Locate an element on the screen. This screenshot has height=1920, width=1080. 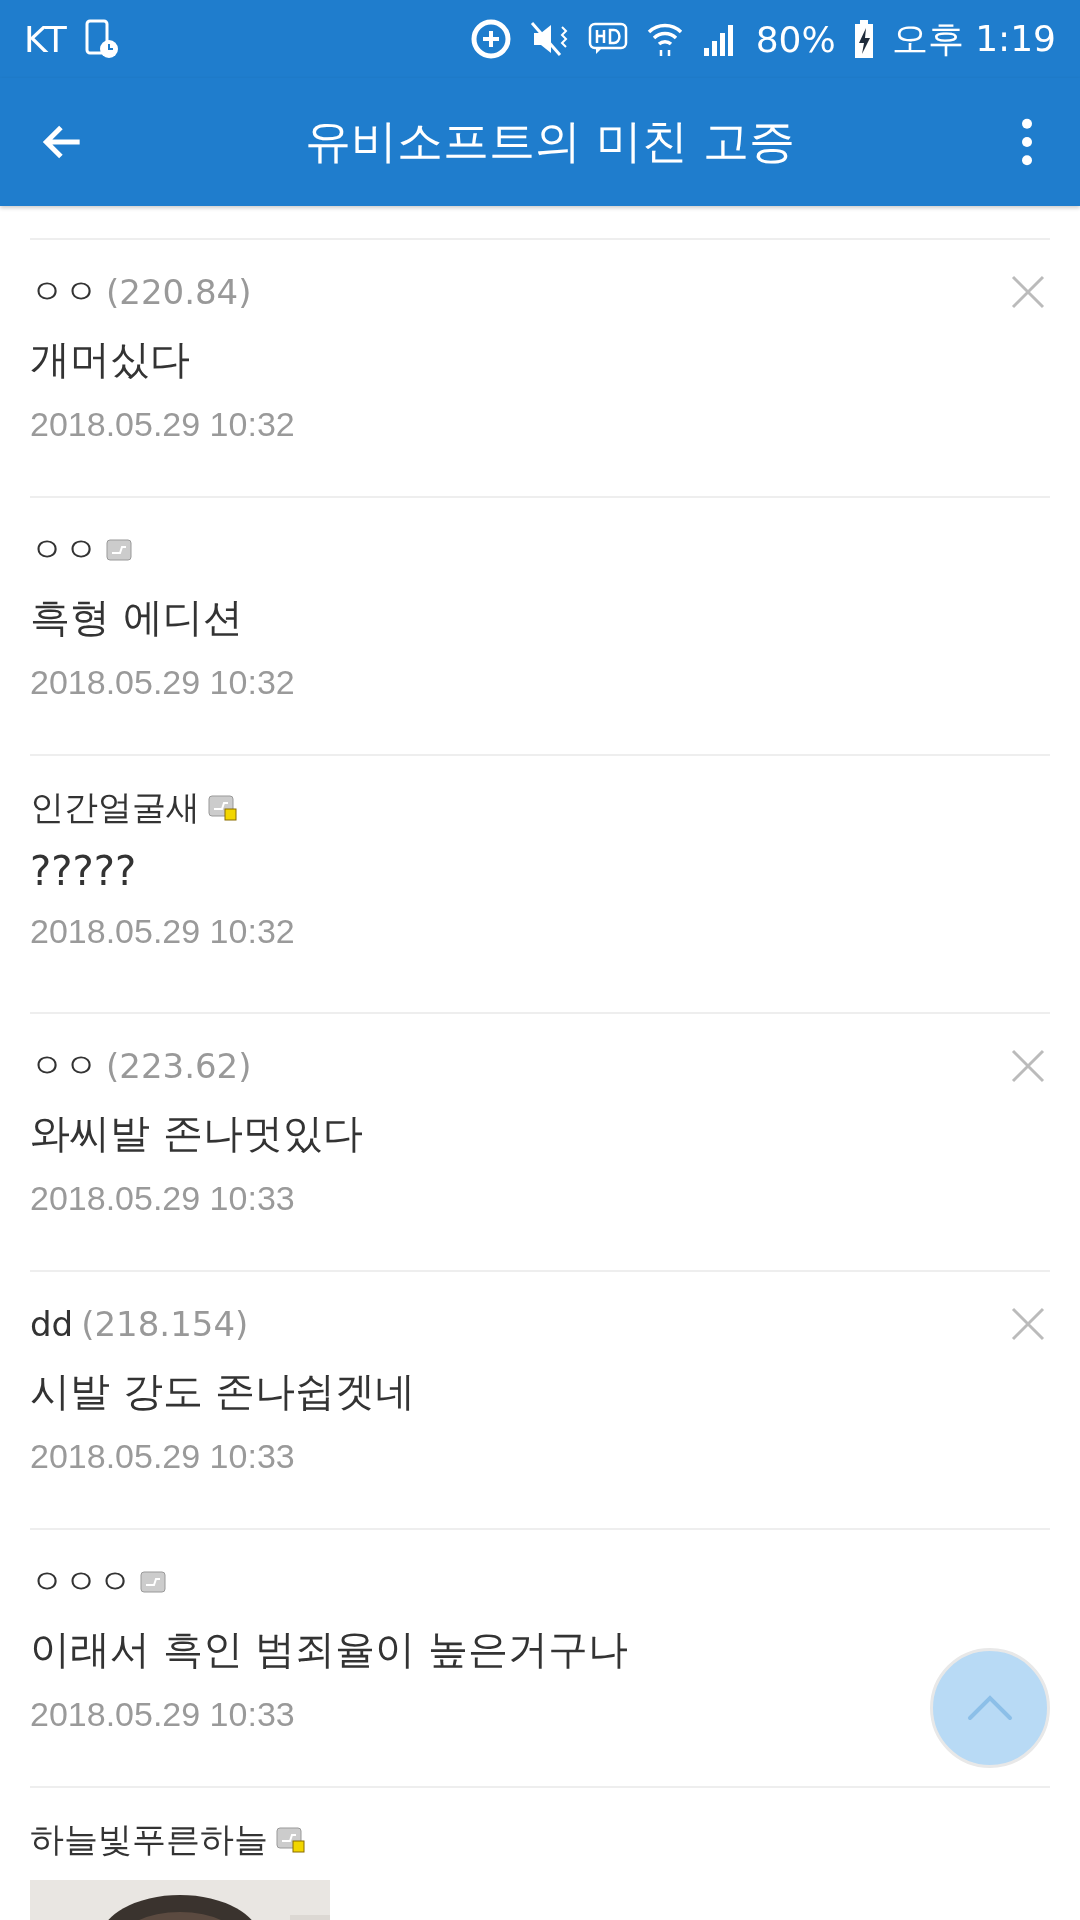
comment-author: 인간얼굴새 is located at coordinates (115, 807).